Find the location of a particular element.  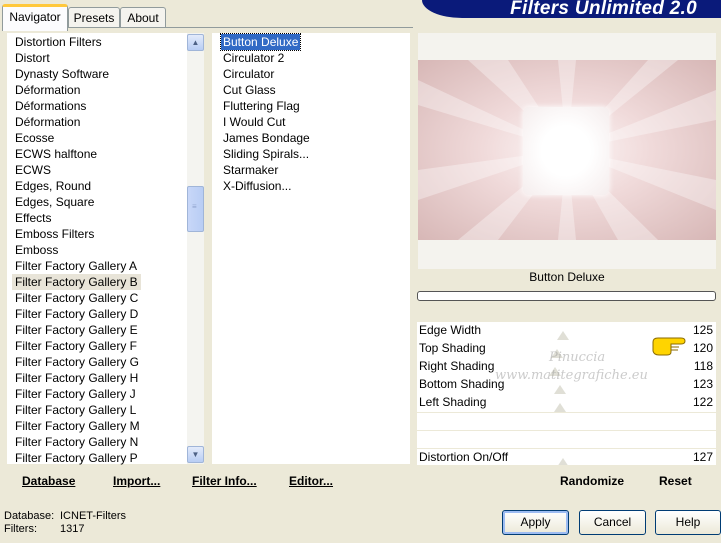

app-title: Filters Unlimited 2.0 is located at coordinates (603, 9).